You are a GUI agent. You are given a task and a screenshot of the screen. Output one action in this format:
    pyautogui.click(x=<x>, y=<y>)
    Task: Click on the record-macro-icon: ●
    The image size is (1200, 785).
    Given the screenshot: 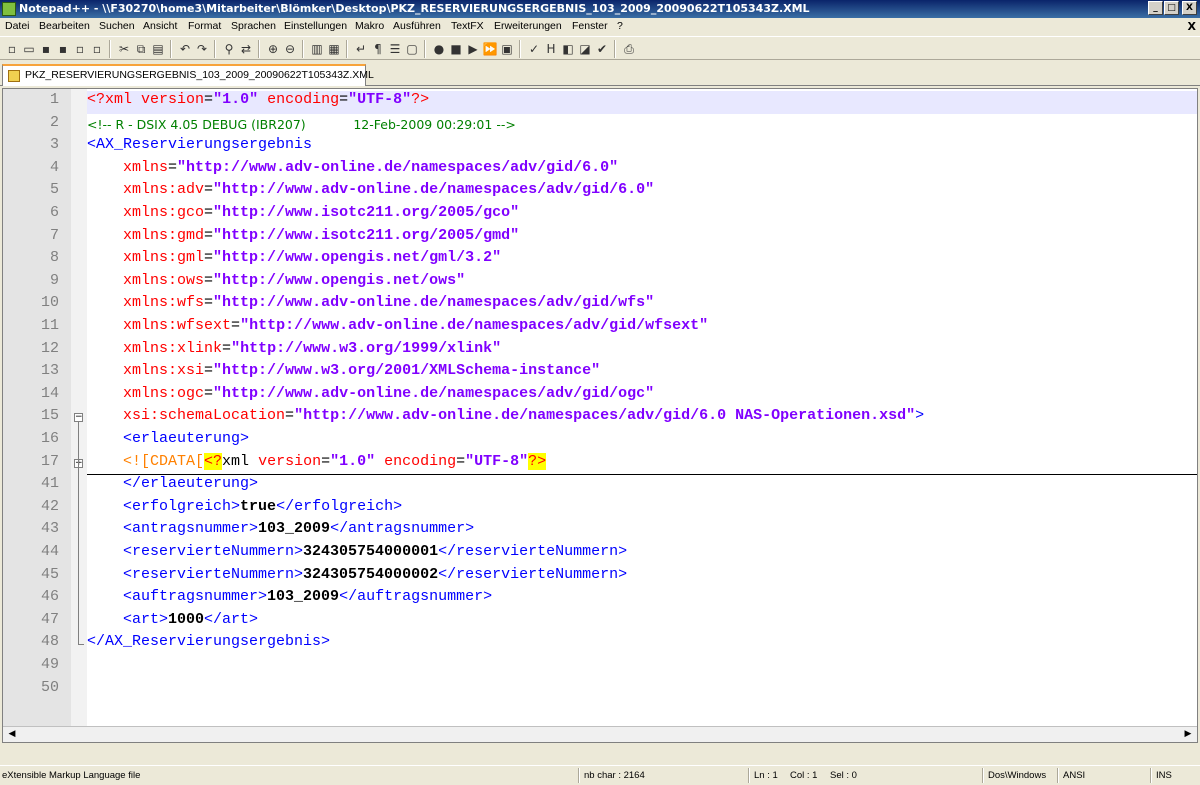 What is the action you would take?
    pyautogui.click(x=439, y=49)
    